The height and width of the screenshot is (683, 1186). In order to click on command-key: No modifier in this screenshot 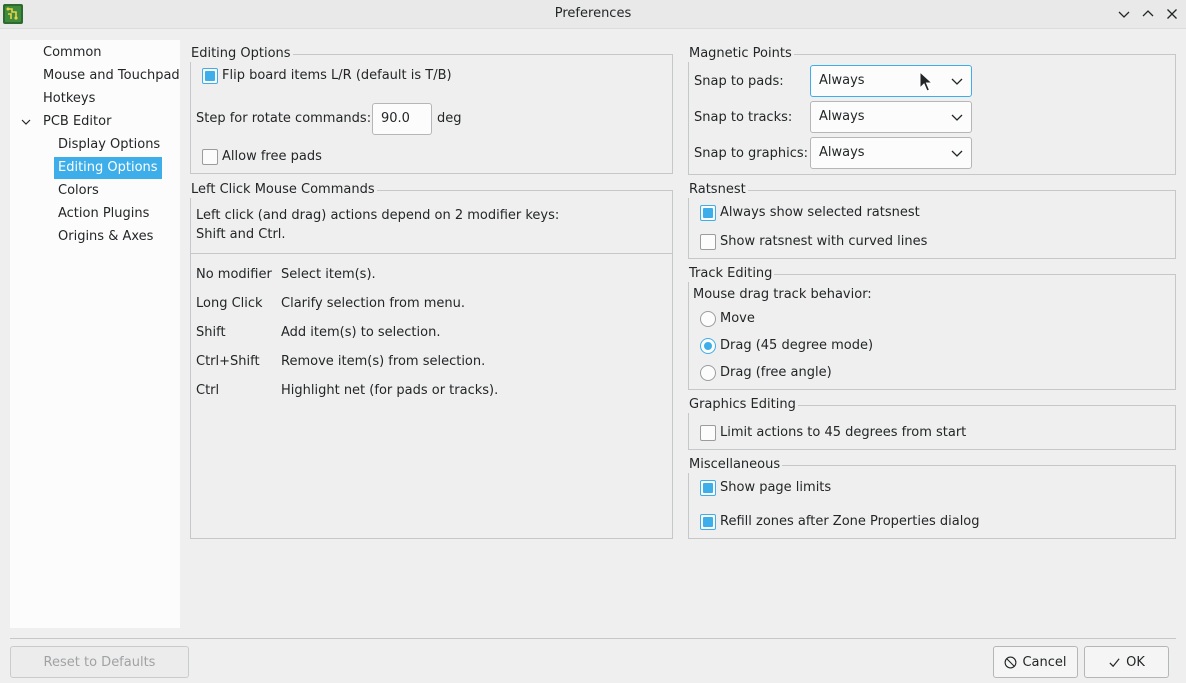, I will do `click(234, 274)`.